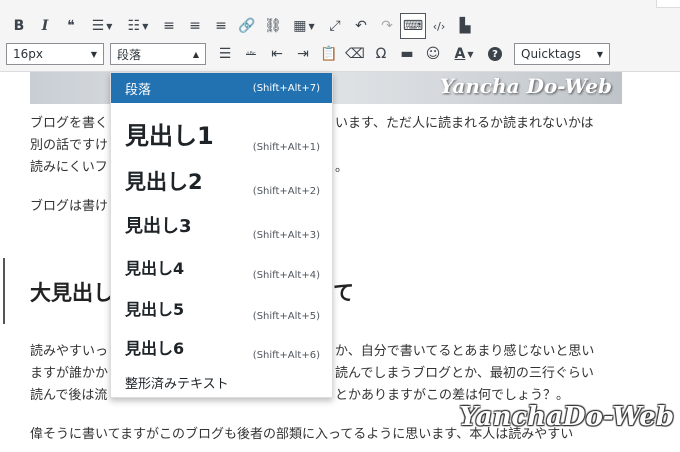 The image size is (680, 452). I want to click on paragraph-line: ますが誰かか, so click(69, 373).